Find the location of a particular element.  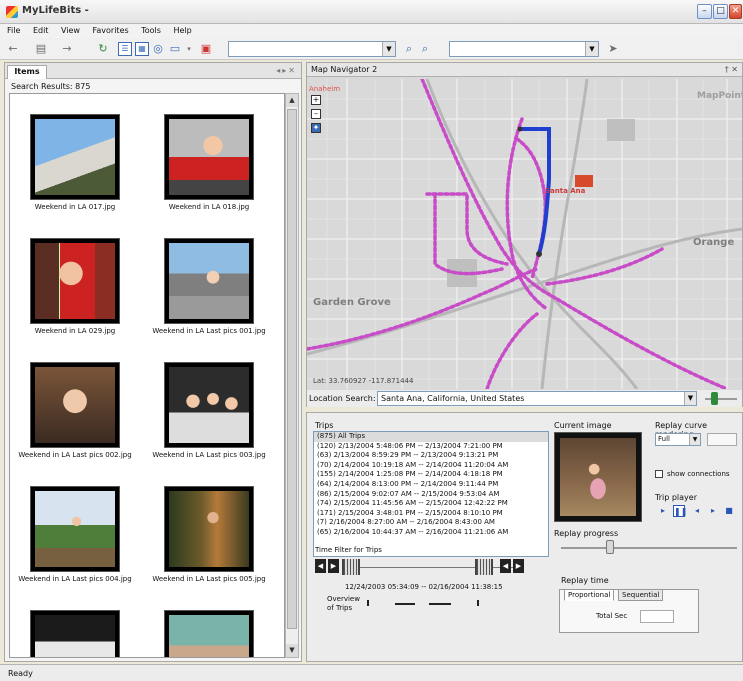

map-scale-label: Anaheim is located at coordinates (324, 89).